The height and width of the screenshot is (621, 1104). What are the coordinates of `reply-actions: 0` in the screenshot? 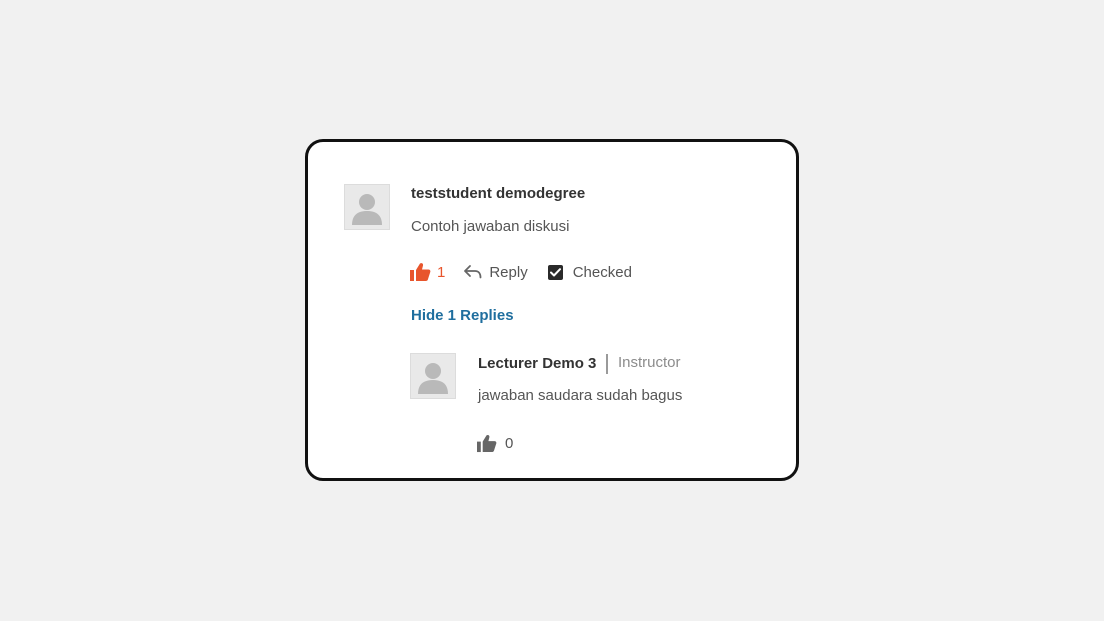 It's located at (494, 443).